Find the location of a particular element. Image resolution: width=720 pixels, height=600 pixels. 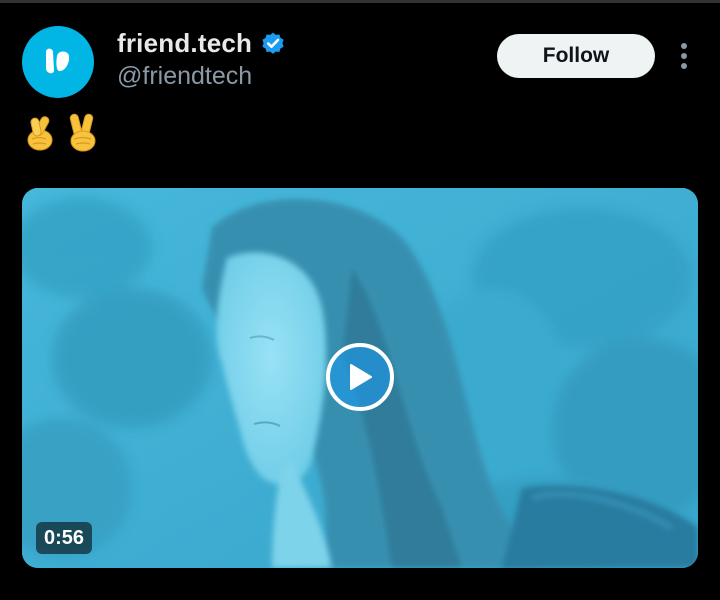

verified-badge-icon is located at coordinates (273, 43).